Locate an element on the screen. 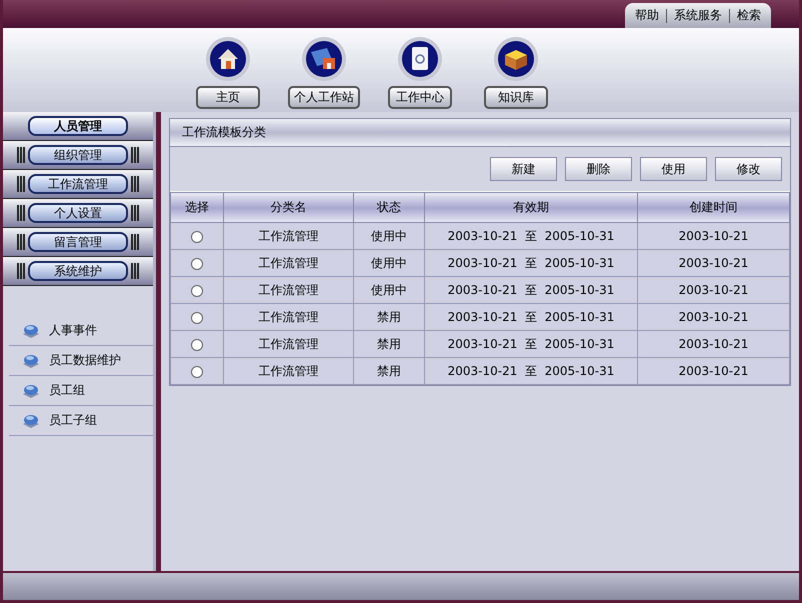 This screenshot has height=603, width=802. column-header: 创建时间 is located at coordinates (714, 207).